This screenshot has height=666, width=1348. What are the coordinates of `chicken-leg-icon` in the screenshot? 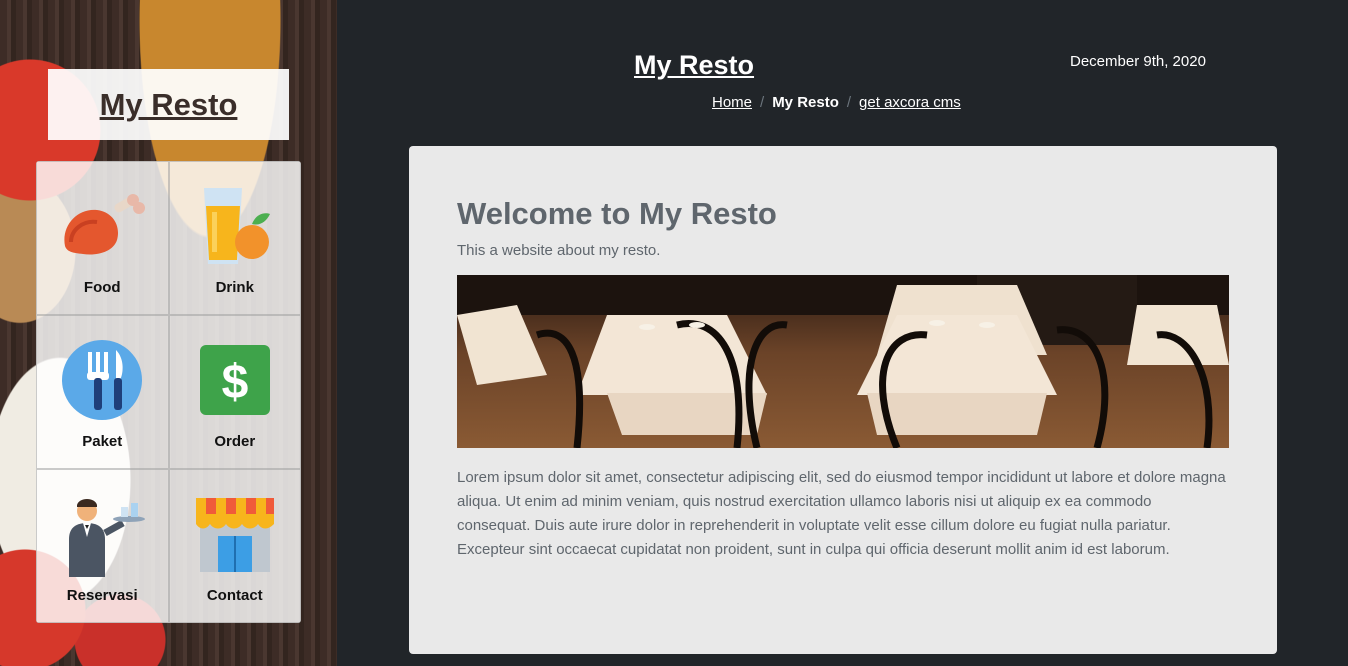 It's located at (102, 226).